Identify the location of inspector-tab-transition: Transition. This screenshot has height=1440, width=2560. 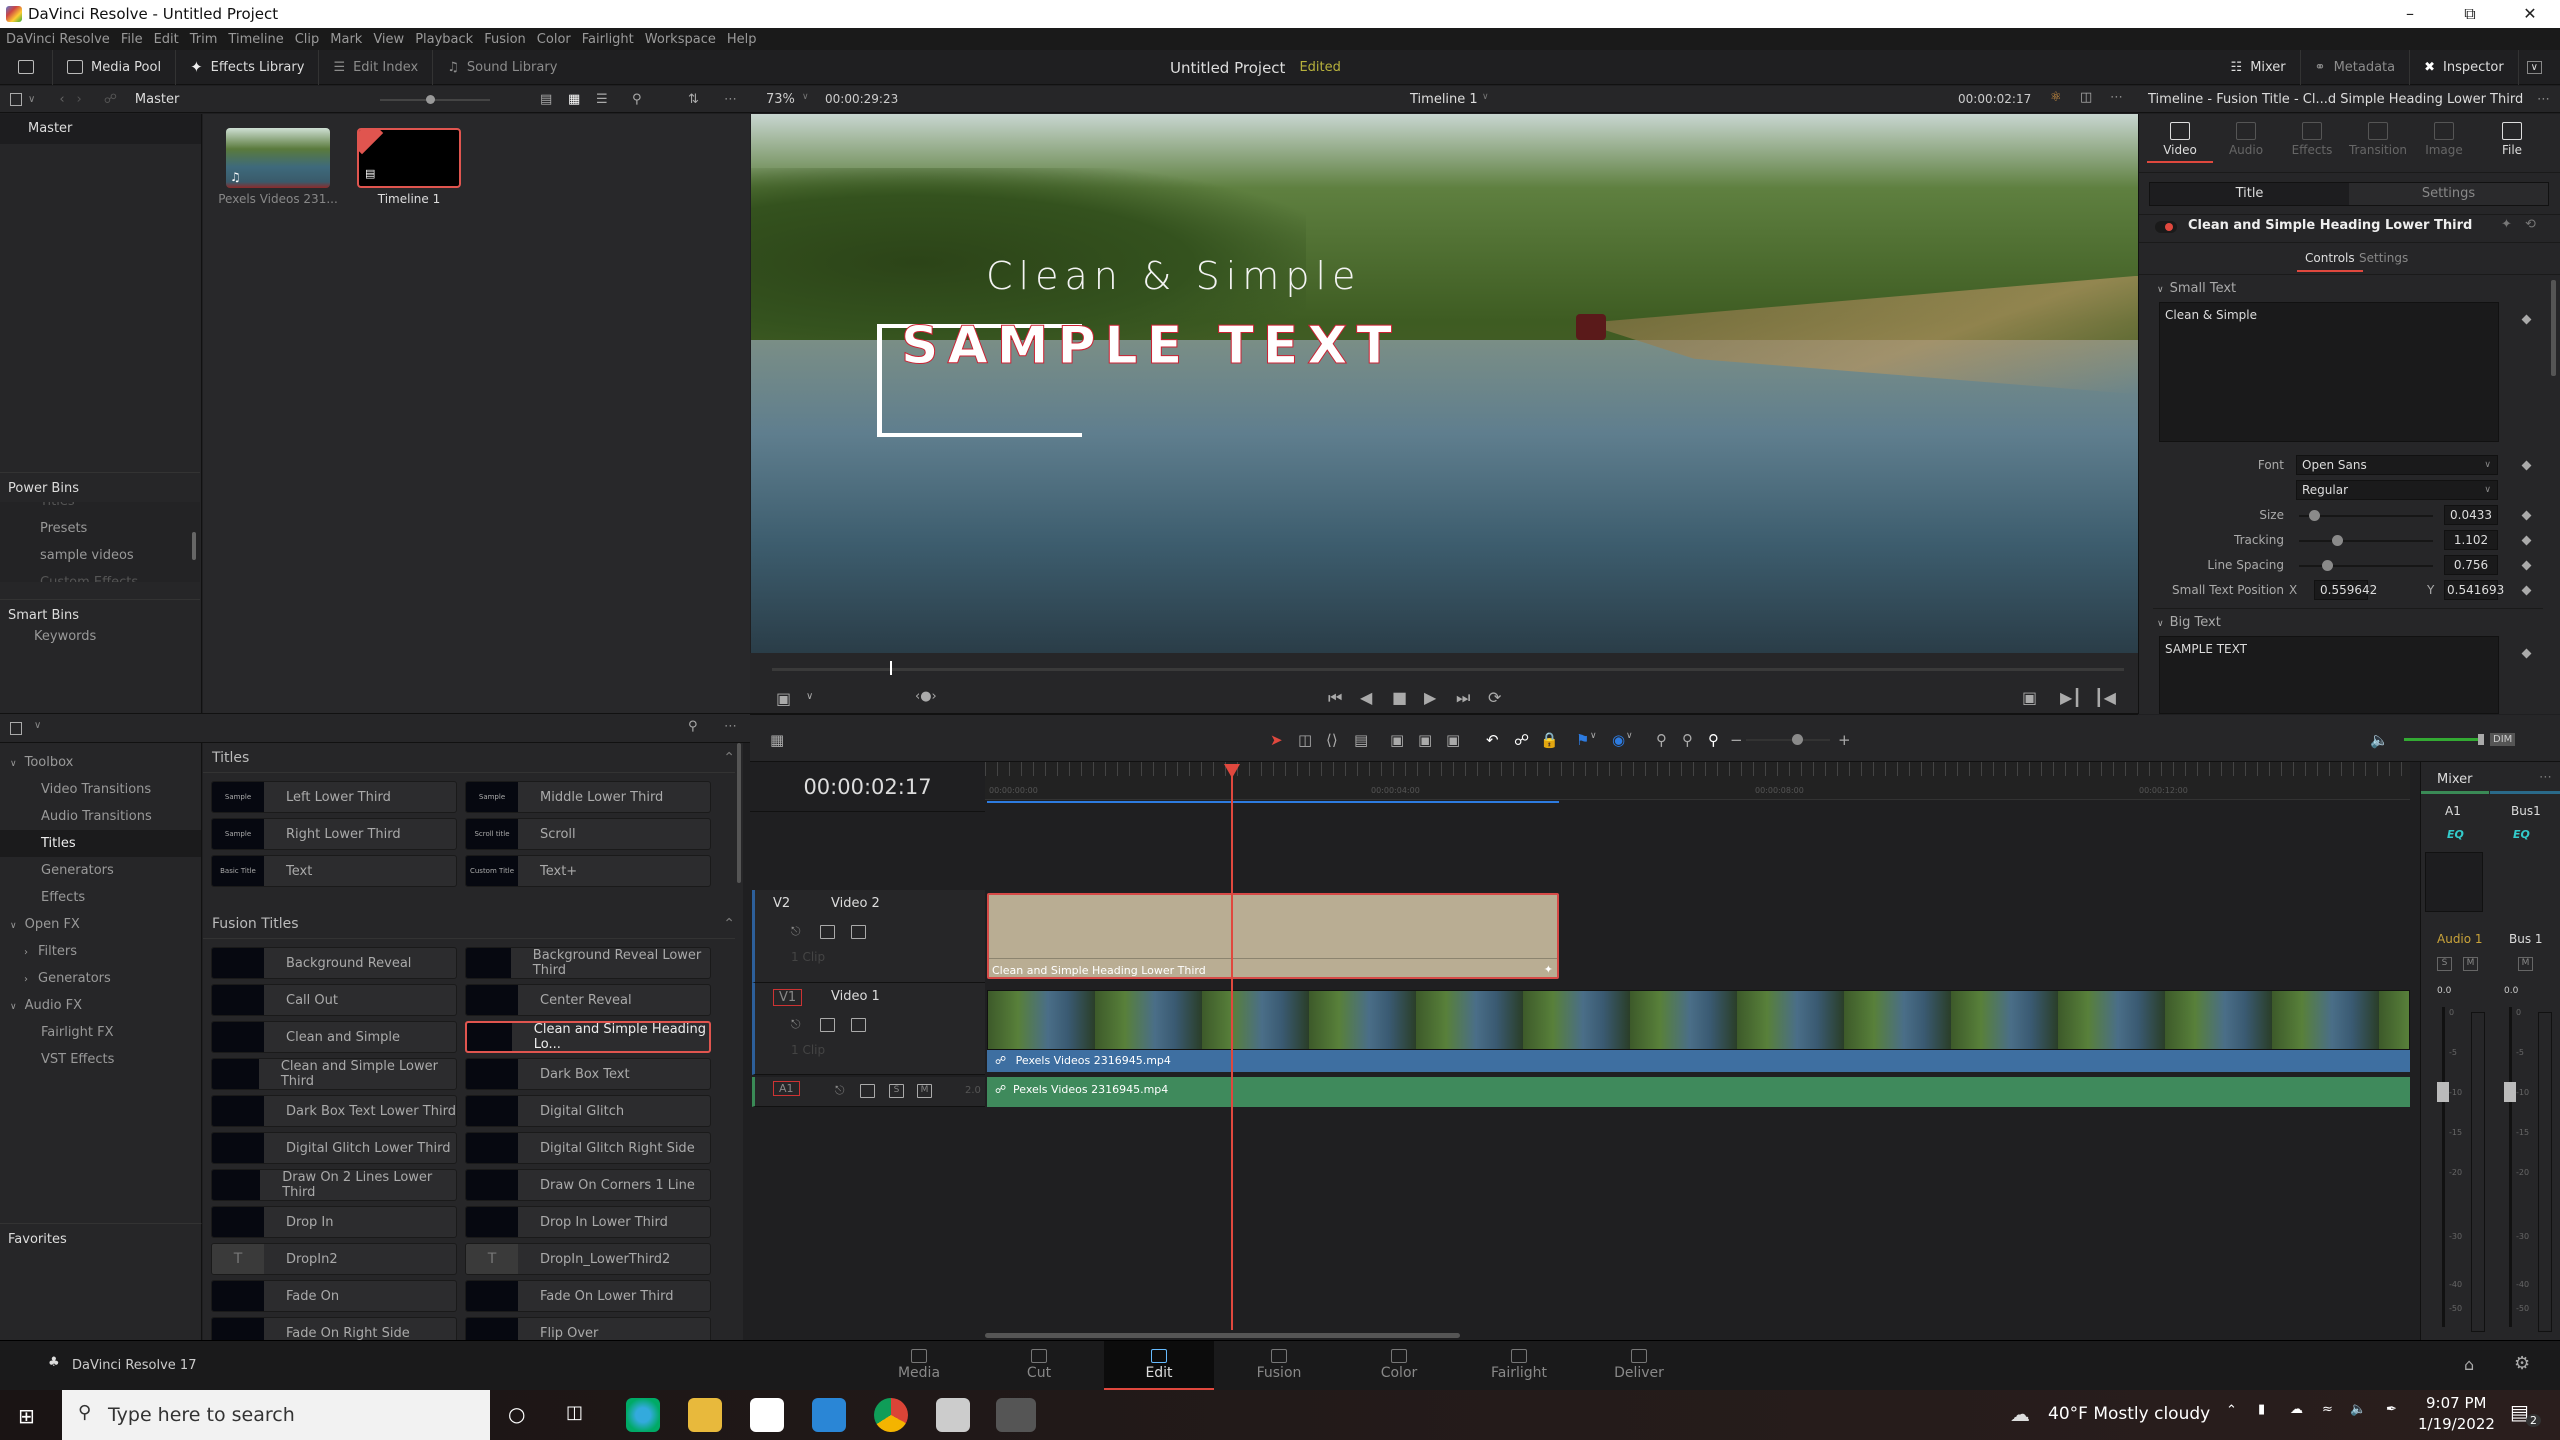
(2378, 139).